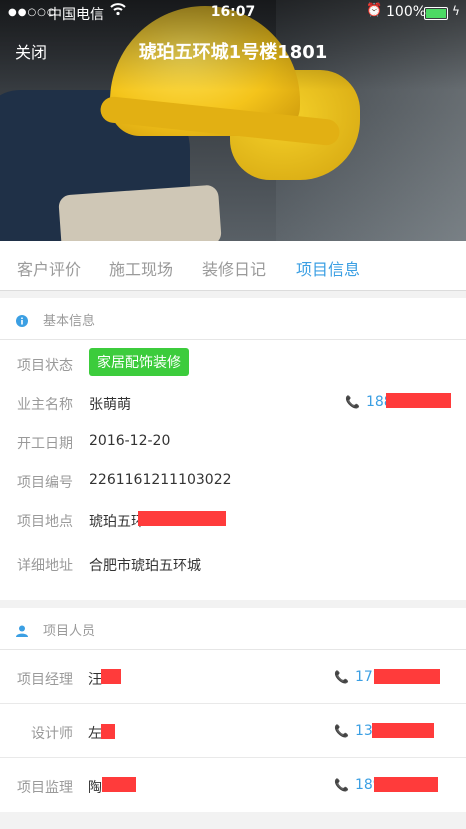  What do you see at coordinates (95, 734) in the screenshot?
I see `staff-name: 左` at bounding box center [95, 734].